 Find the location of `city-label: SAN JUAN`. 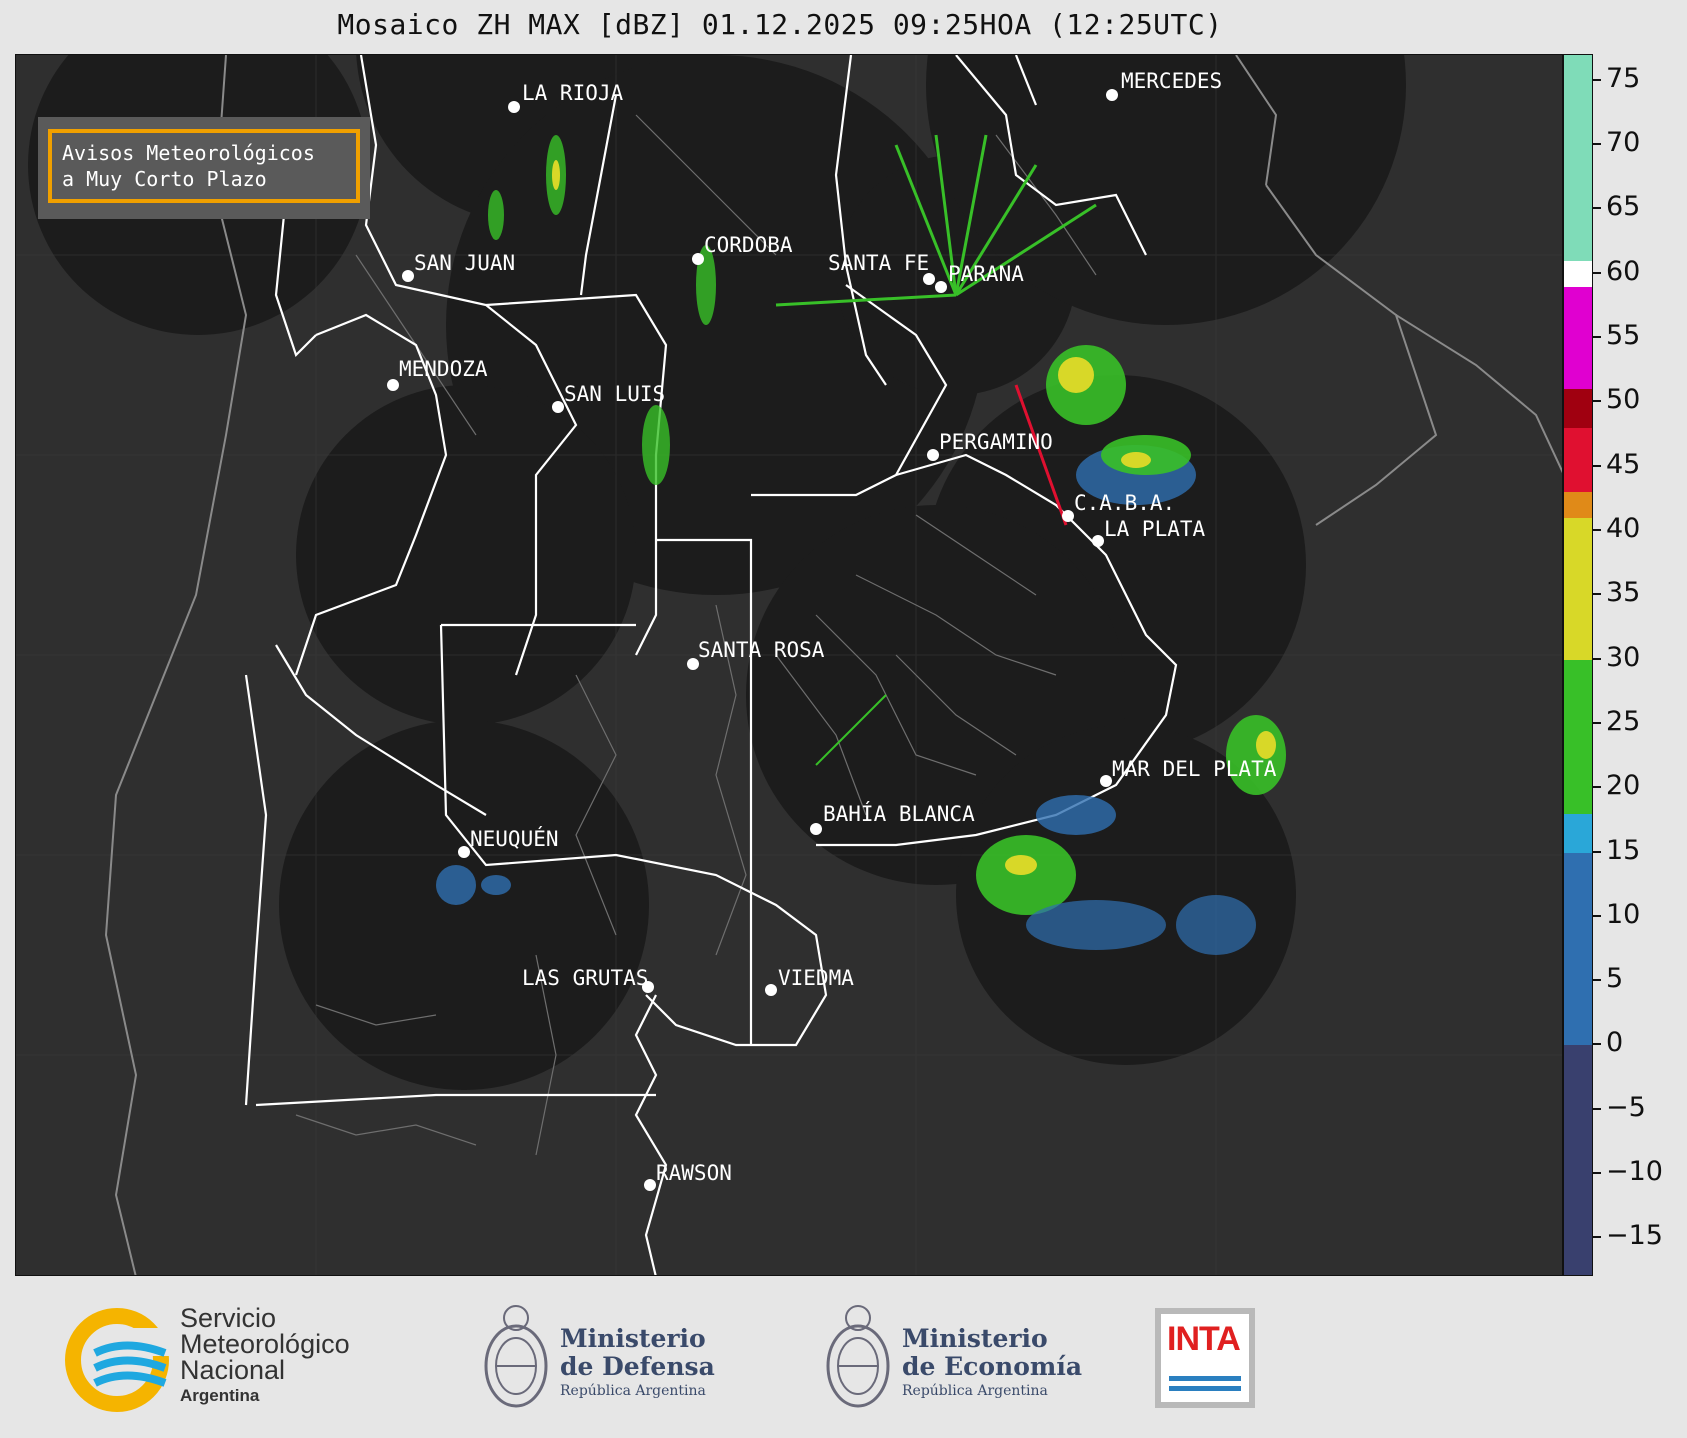

city-label: SAN JUAN is located at coordinates (465, 263).